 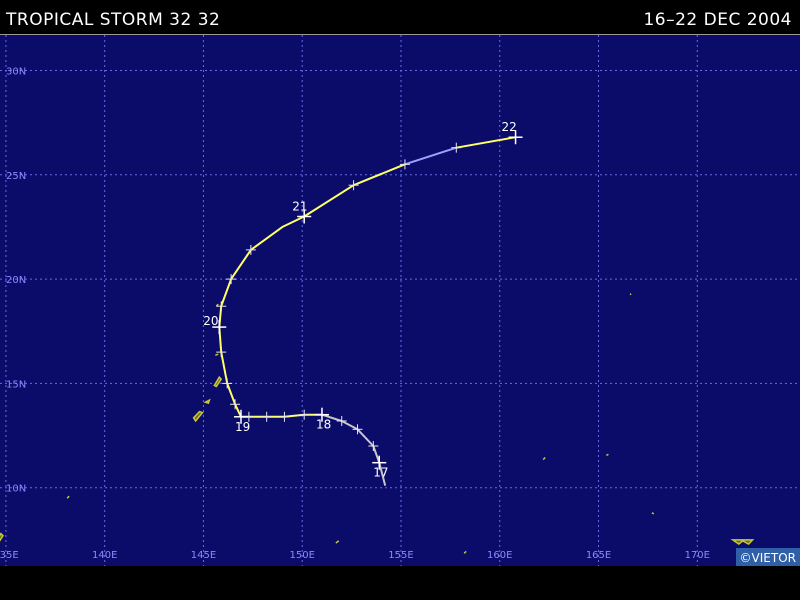 I want to click on title-bar: TROPICAL STORM 32 32 16–22 DEC 2004, so click(x=400, y=17).